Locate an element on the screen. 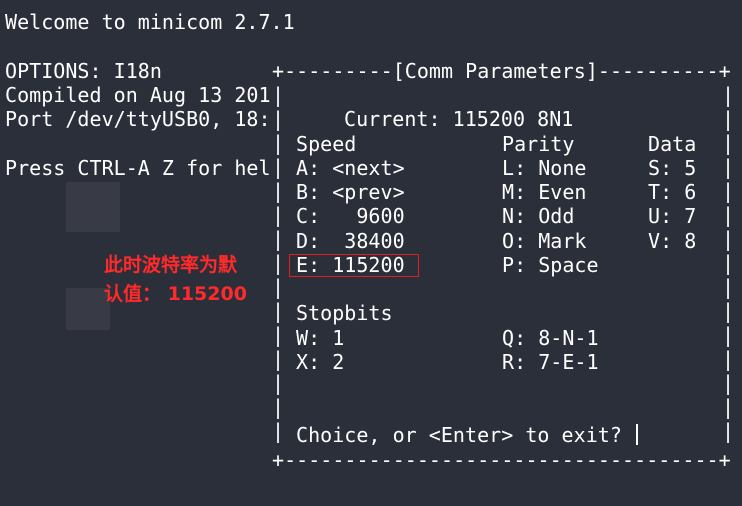 The width and height of the screenshot is (742, 506). choice-prompt: Choice, or <Enter> to exit? is located at coordinates (459, 435).